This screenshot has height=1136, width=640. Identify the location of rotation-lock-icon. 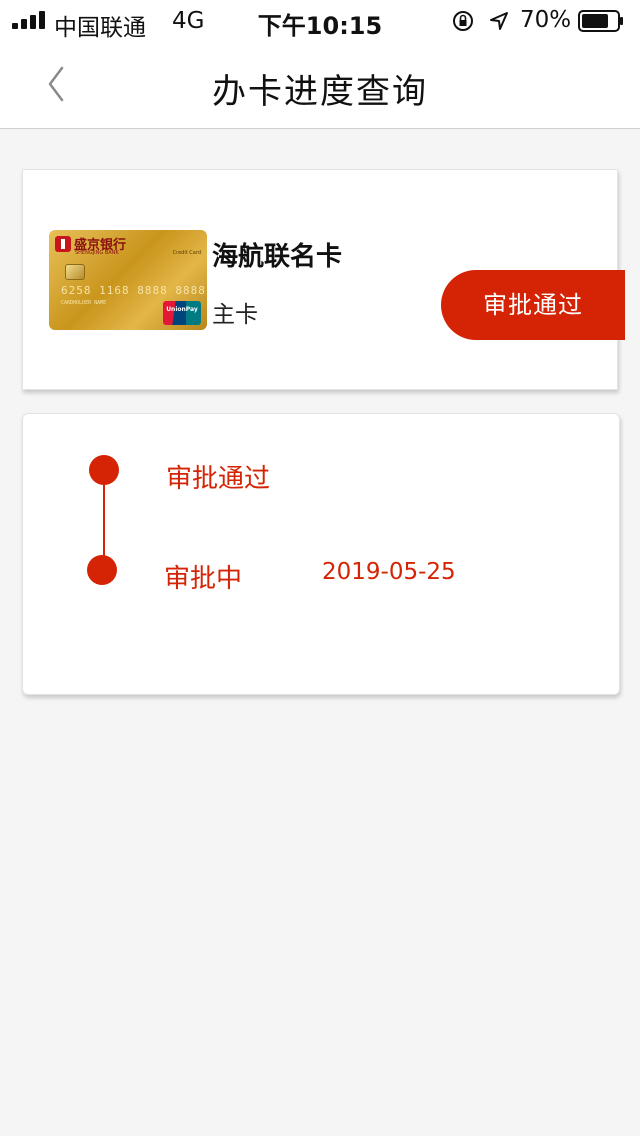
(463, 21).